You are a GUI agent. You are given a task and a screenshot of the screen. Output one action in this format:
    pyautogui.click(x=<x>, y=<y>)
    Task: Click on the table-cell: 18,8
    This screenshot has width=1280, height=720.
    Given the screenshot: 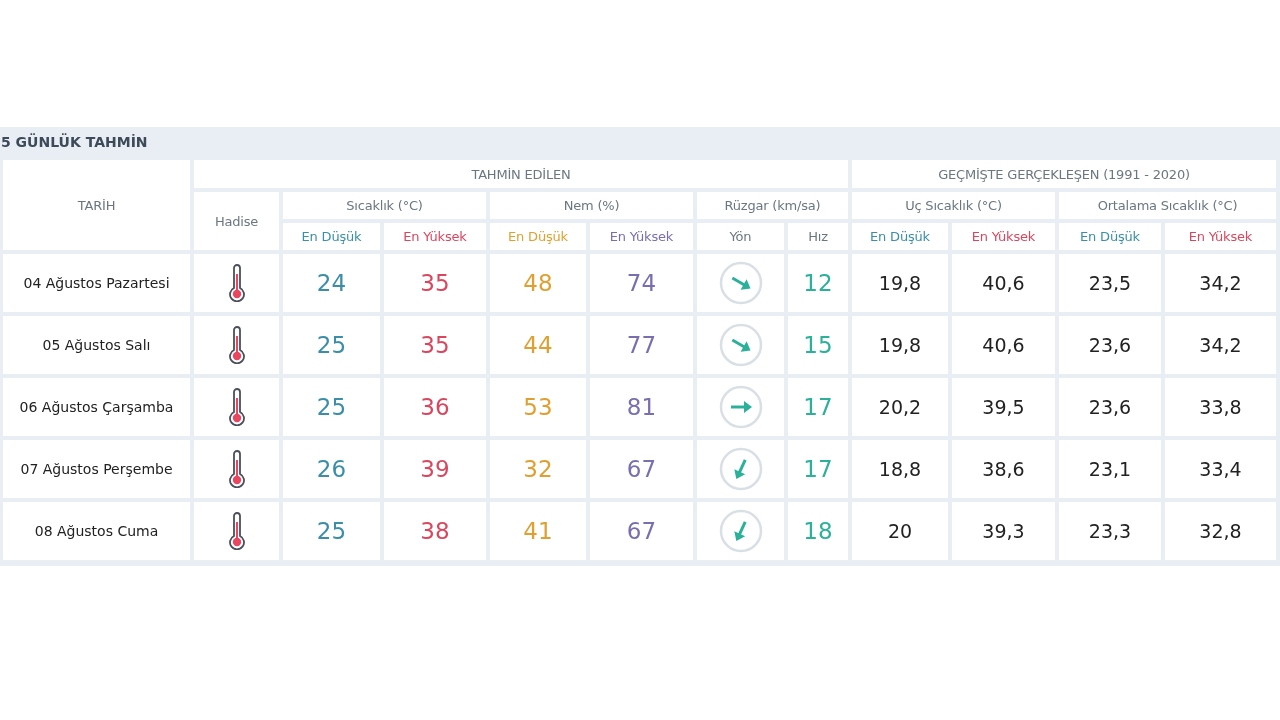 What is the action you would take?
    pyautogui.click(x=900, y=469)
    